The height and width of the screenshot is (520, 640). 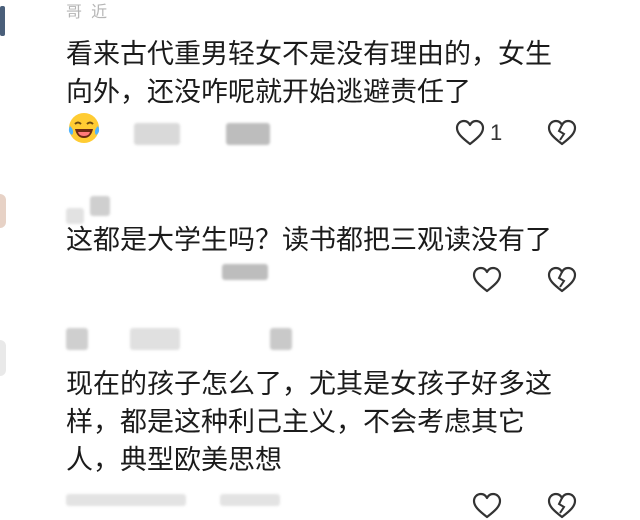 What do you see at coordinates (295, 422) in the screenshot?
I see `comment-text-line: 样，都是这种利己主义，不会考虑其它` at bounding box center [295, 422].